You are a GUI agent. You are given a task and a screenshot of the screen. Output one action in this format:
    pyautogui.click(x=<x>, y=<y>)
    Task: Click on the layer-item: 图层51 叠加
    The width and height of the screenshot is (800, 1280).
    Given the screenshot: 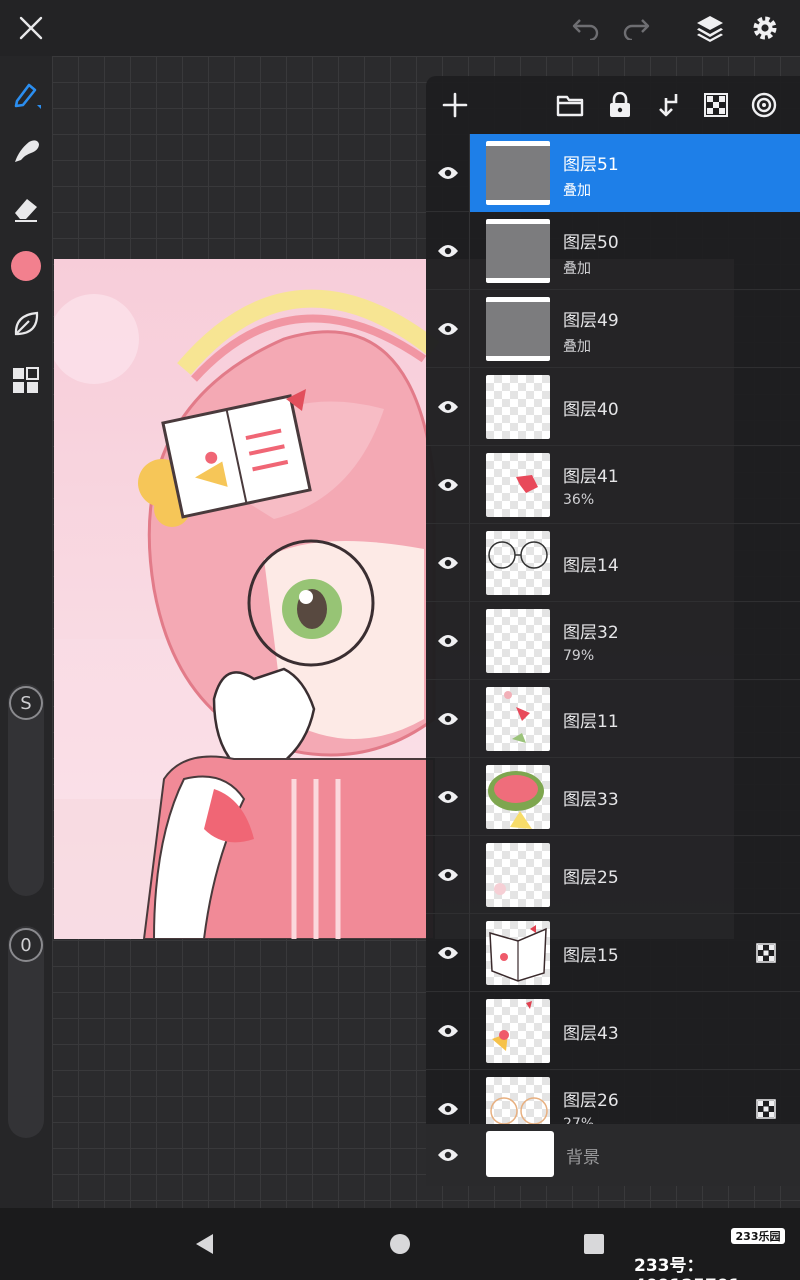 What is the action you would take?
    pyautogui.click(x=613, y=173)
    